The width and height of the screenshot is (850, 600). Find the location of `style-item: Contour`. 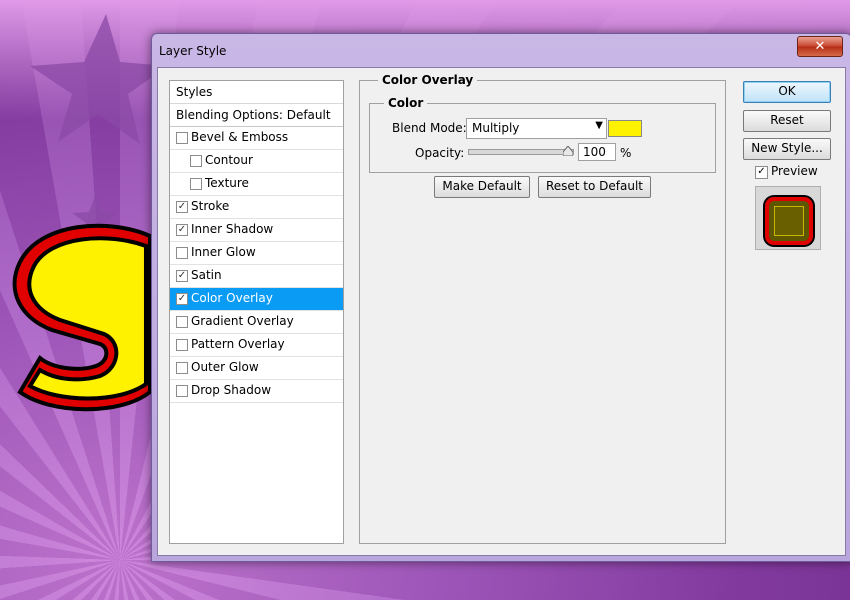

style-item: Contour is located at coordinates (256, 161).